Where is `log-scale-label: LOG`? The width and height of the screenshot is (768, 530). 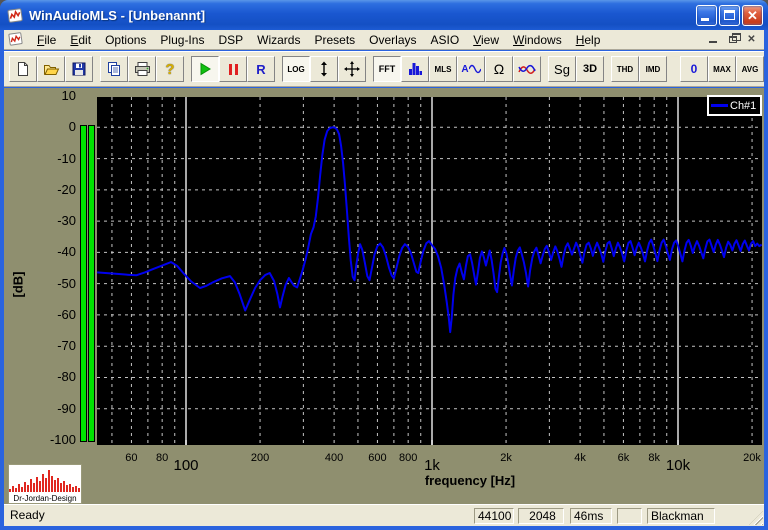 log-scale-label: LOG is located at coordinates (296, 69).